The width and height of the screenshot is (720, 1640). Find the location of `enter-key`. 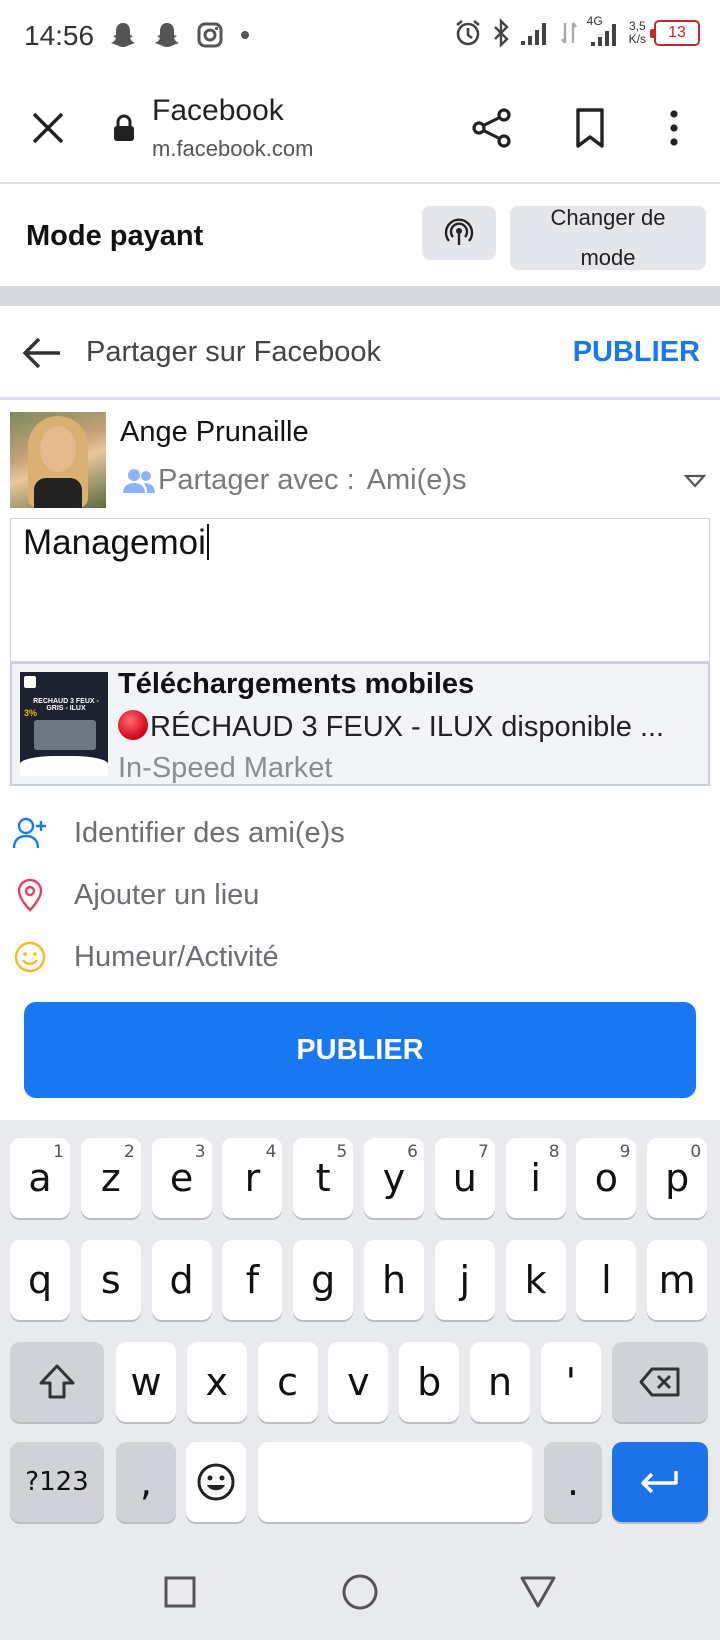

enter-key is located at coordinates (660, 1482).